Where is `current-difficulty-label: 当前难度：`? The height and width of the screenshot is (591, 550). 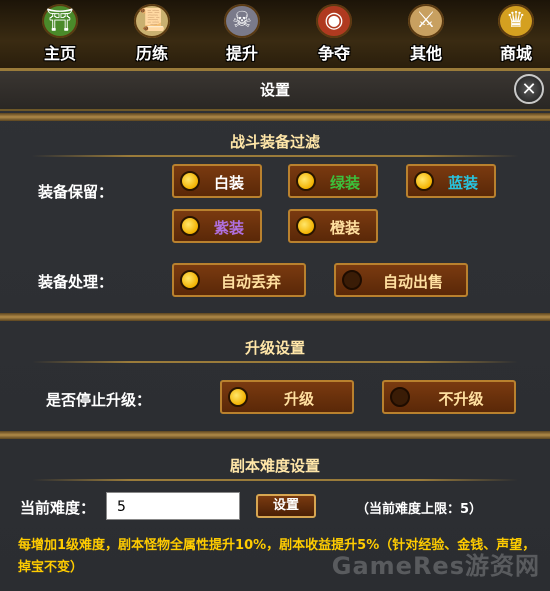 current-difficulty-label: 当前难度： is located at coordinates (58, 508).